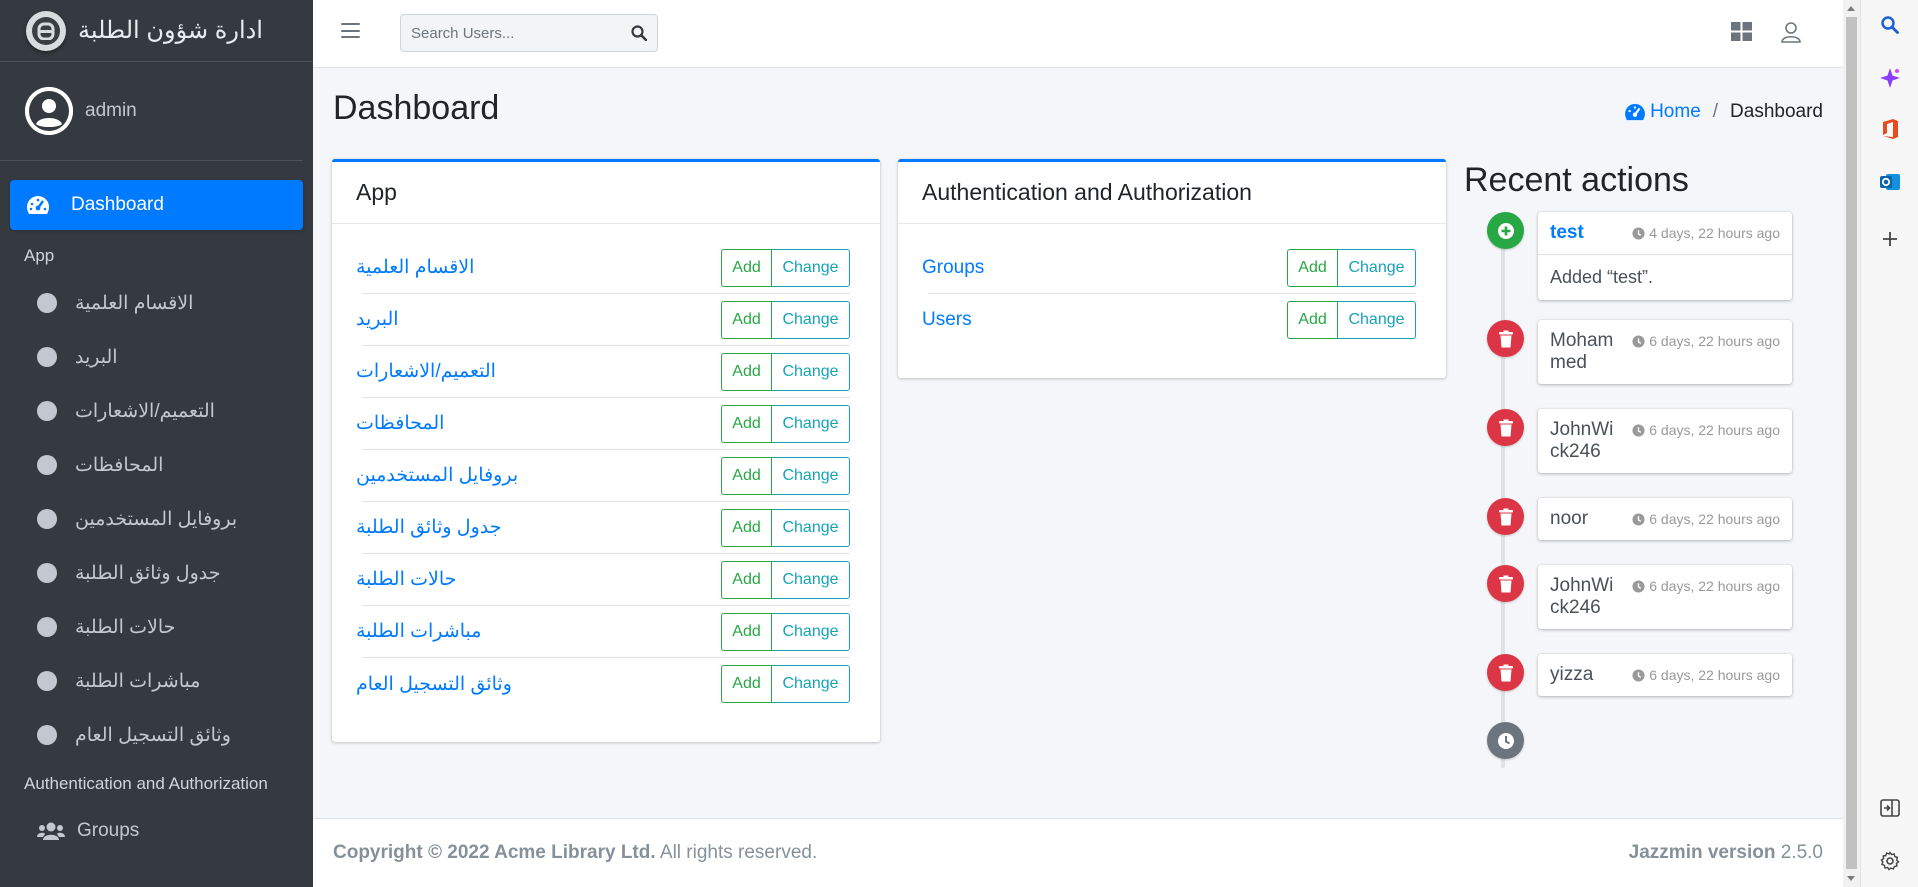 This screenshot has width=1918, height=887. What do you see at coordinates (603, 528) in the screenshot?
I see `model-row: جدول وثائق الطلبة Add Change` at bounding box center [603, 528].